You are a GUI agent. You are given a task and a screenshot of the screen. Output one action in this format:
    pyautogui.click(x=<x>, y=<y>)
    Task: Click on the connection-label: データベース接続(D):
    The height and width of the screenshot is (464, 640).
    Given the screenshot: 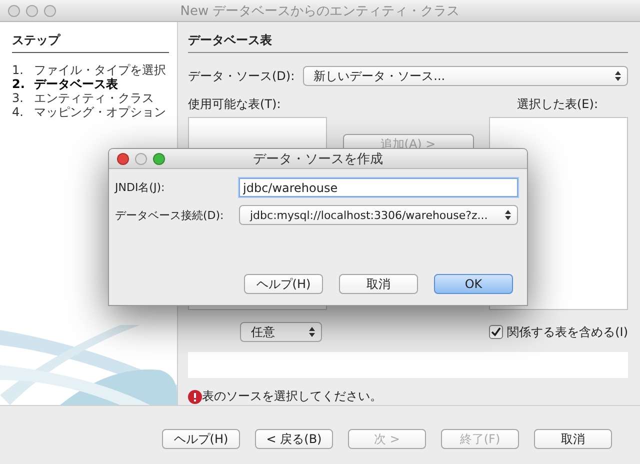 What is the action you would take?
    pyautogui.click(x=170, y=215)
    